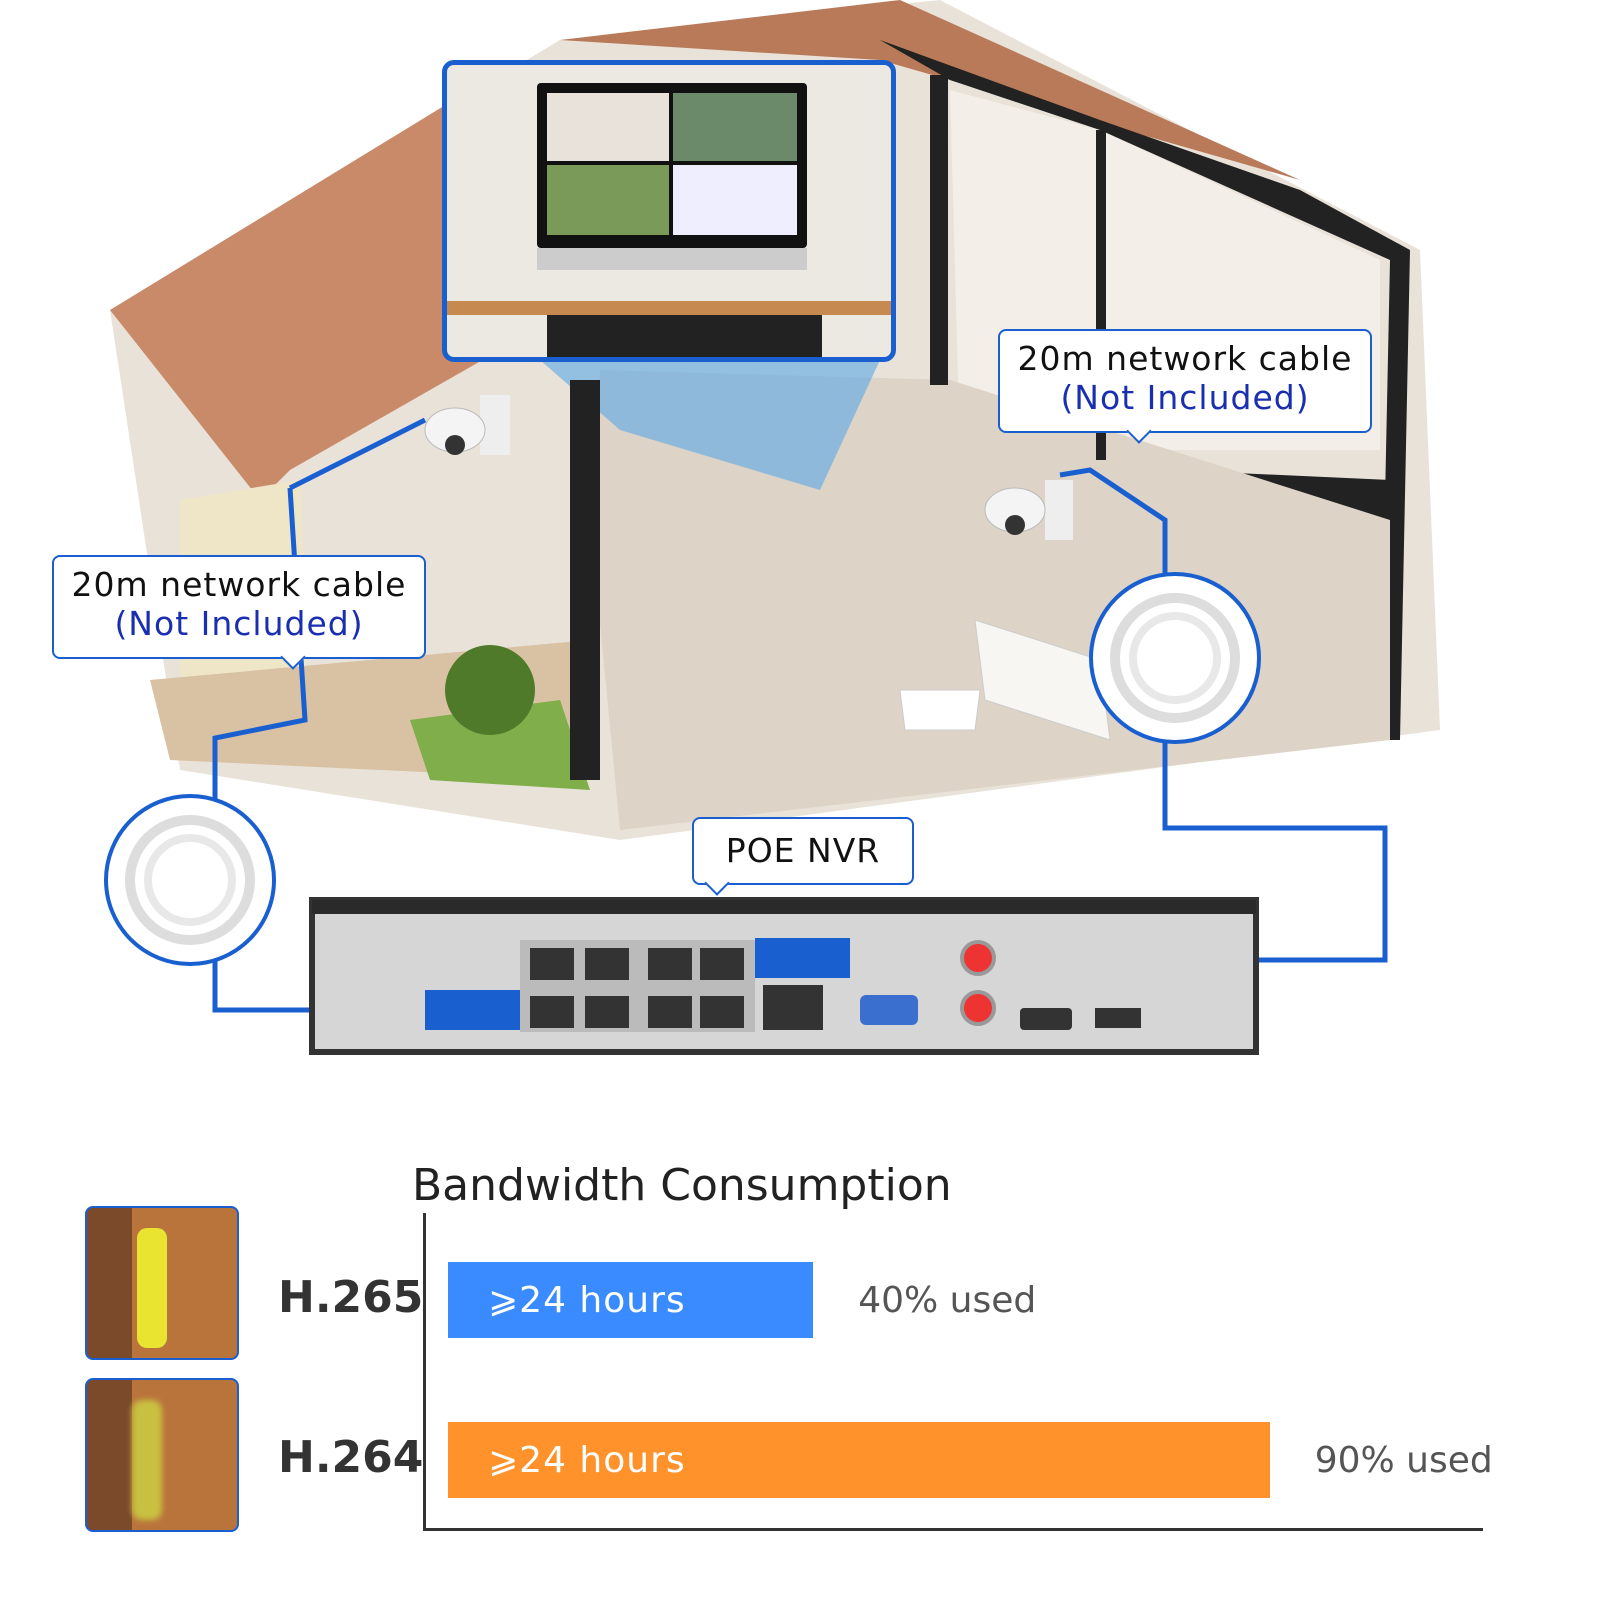 Image resolution: width=1600 pixels, height=1600 pixels. I want to click on category-label-h264: H.264, so click(351, 1457).